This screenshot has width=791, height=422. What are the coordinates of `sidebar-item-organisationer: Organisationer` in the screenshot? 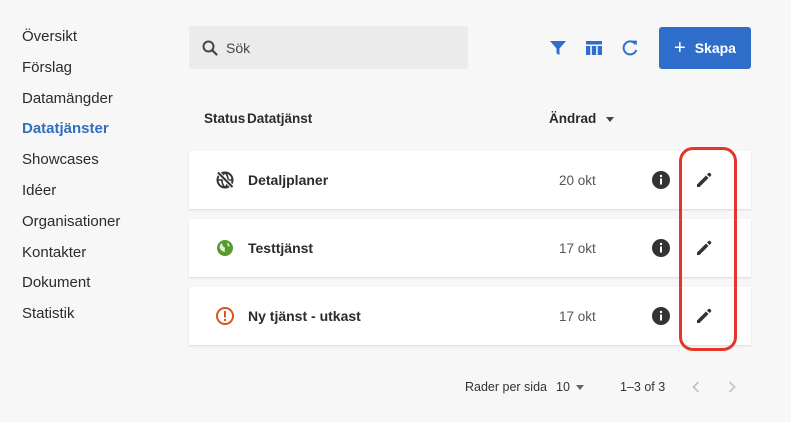 It's located at (97, 226).